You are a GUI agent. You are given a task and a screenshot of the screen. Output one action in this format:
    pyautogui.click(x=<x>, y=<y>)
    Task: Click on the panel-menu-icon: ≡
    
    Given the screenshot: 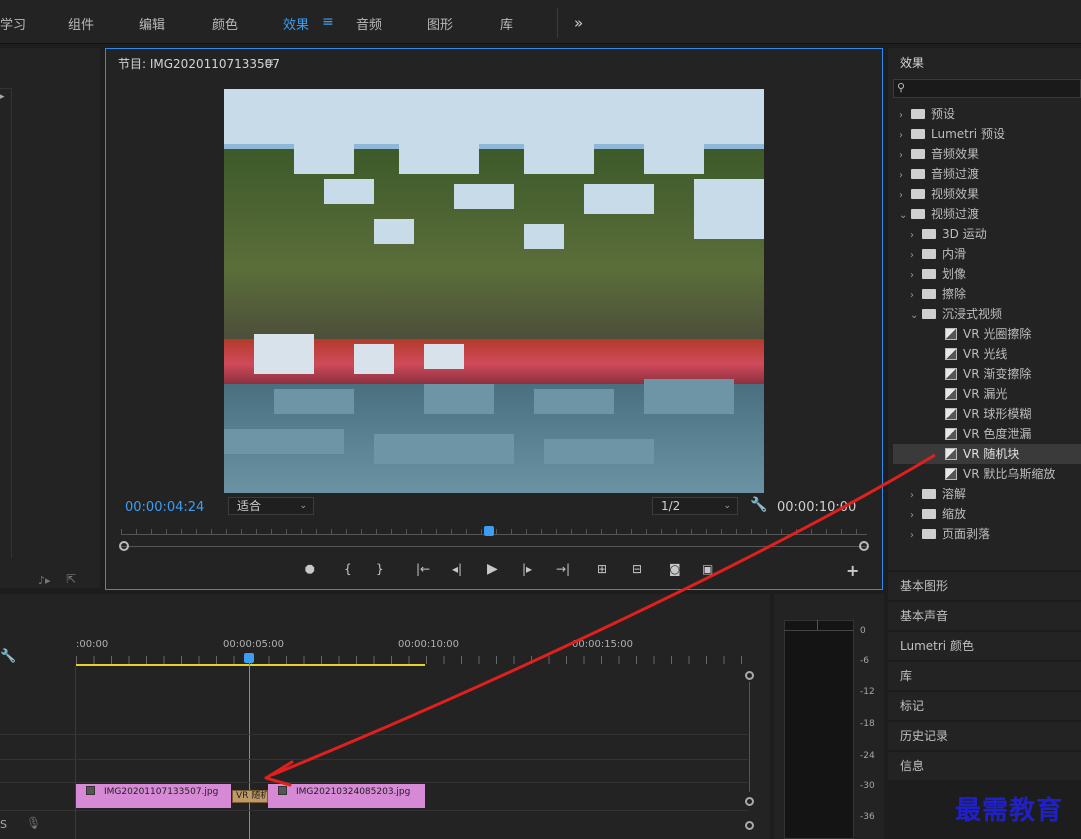 What is the action you would take?
    pyautogui.click(x=269, y=62)
    